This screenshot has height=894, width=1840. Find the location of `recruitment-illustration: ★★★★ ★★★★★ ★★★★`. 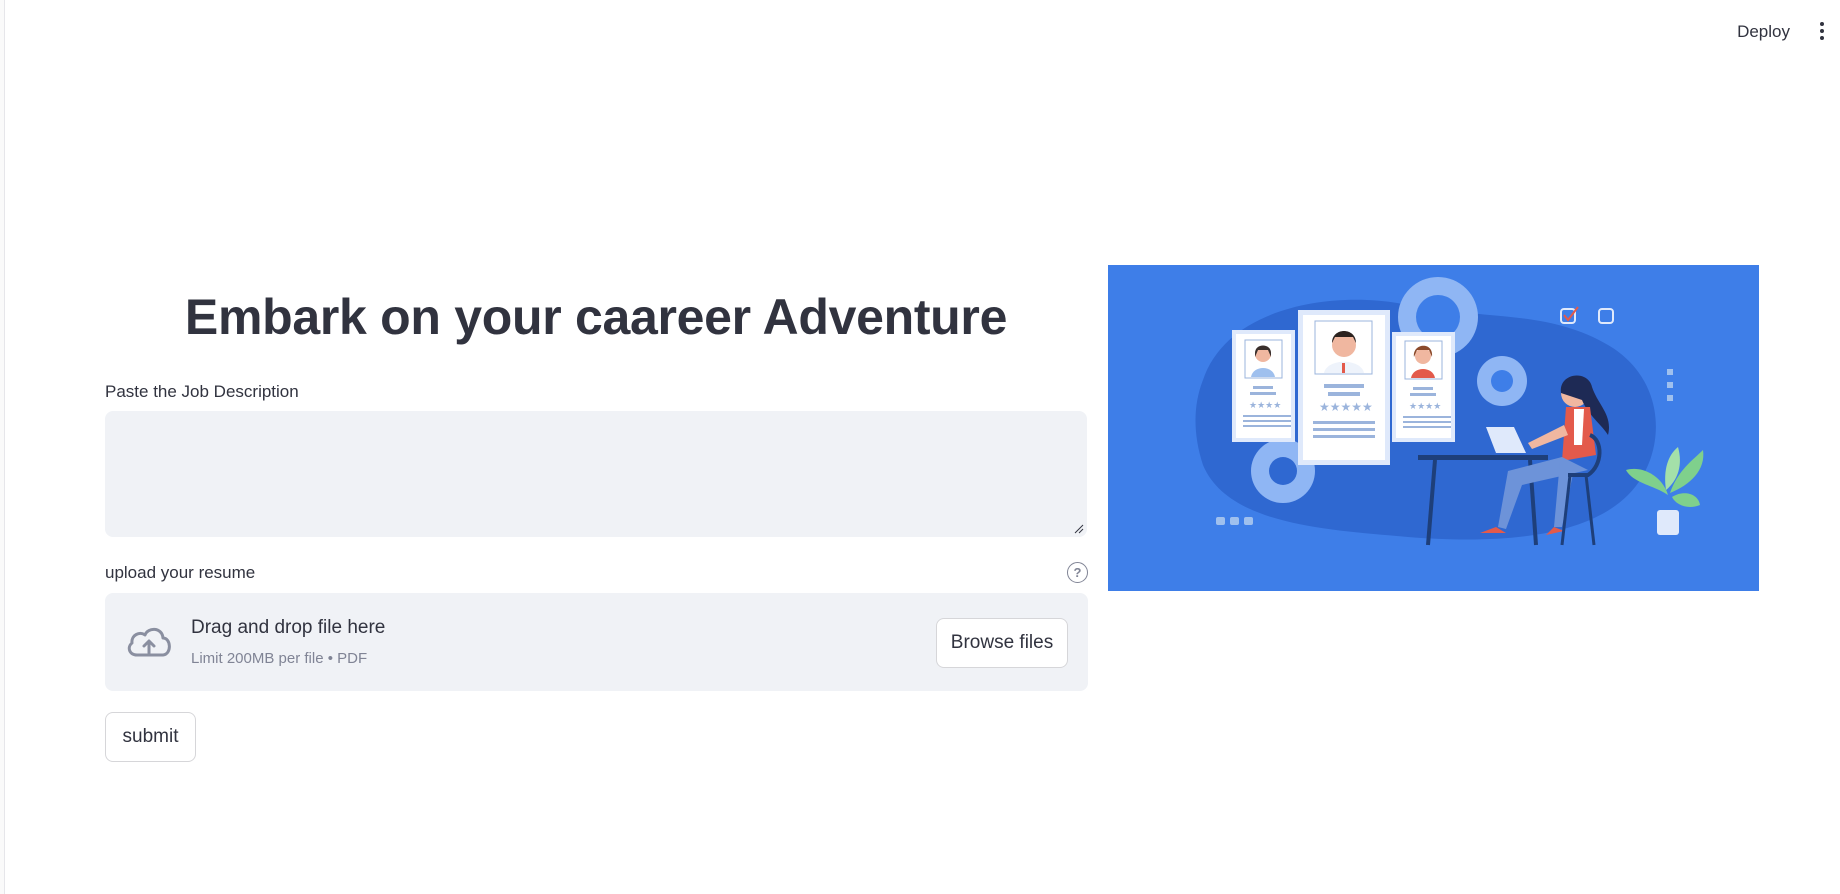

recruitment-illustration: ★★★★ ★★★★★ ★★★★ is located at coordinates (1433, 428).